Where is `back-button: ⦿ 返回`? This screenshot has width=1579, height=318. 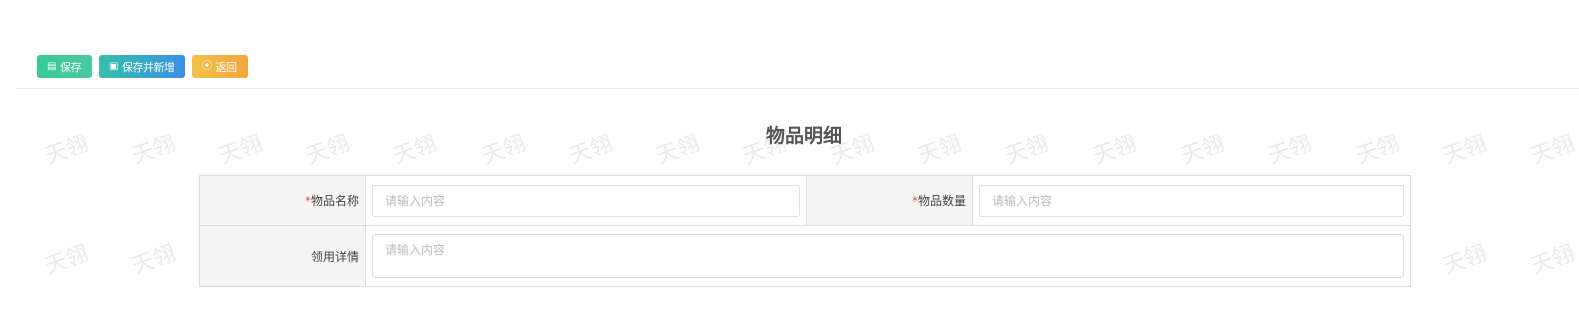 back-button: ⦿ 返回 is located at coordinates (220, 66).